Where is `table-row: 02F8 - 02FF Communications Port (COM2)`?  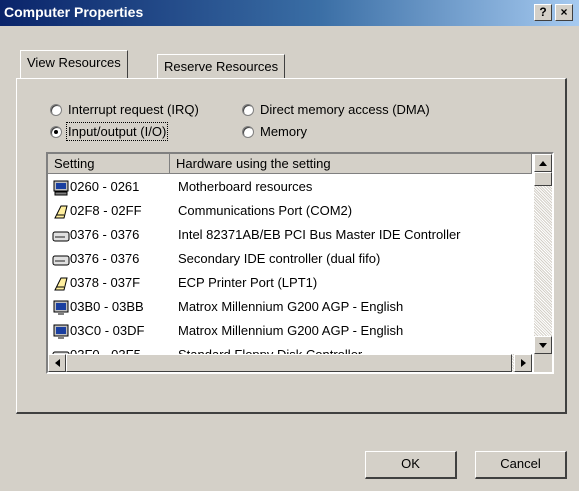
table-row: 02F8 - 02FF Communications Port (COM2) is located at coordinates (289, 212).